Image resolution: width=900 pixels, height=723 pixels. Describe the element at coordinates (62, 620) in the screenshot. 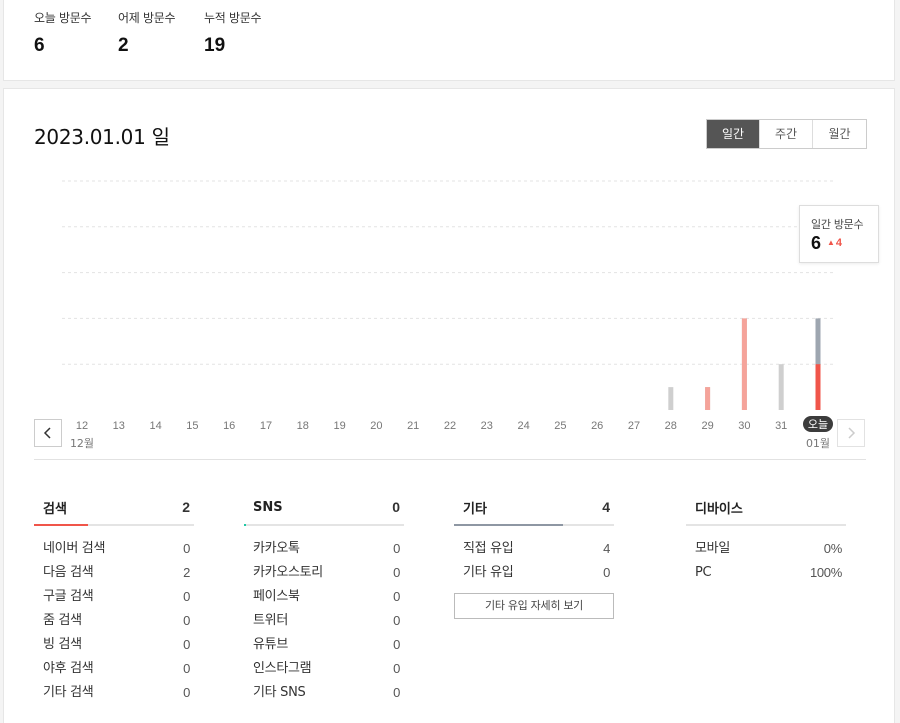

I see `row-label: 줌 검색` at that location.